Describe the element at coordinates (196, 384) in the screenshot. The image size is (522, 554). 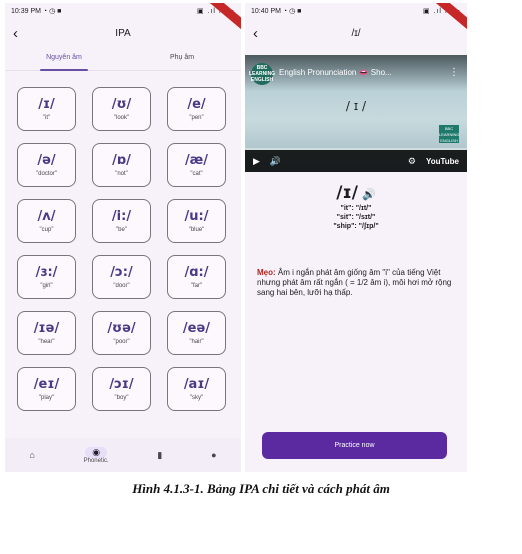
I see `ipa-symbol: /aɪ/` at that location.